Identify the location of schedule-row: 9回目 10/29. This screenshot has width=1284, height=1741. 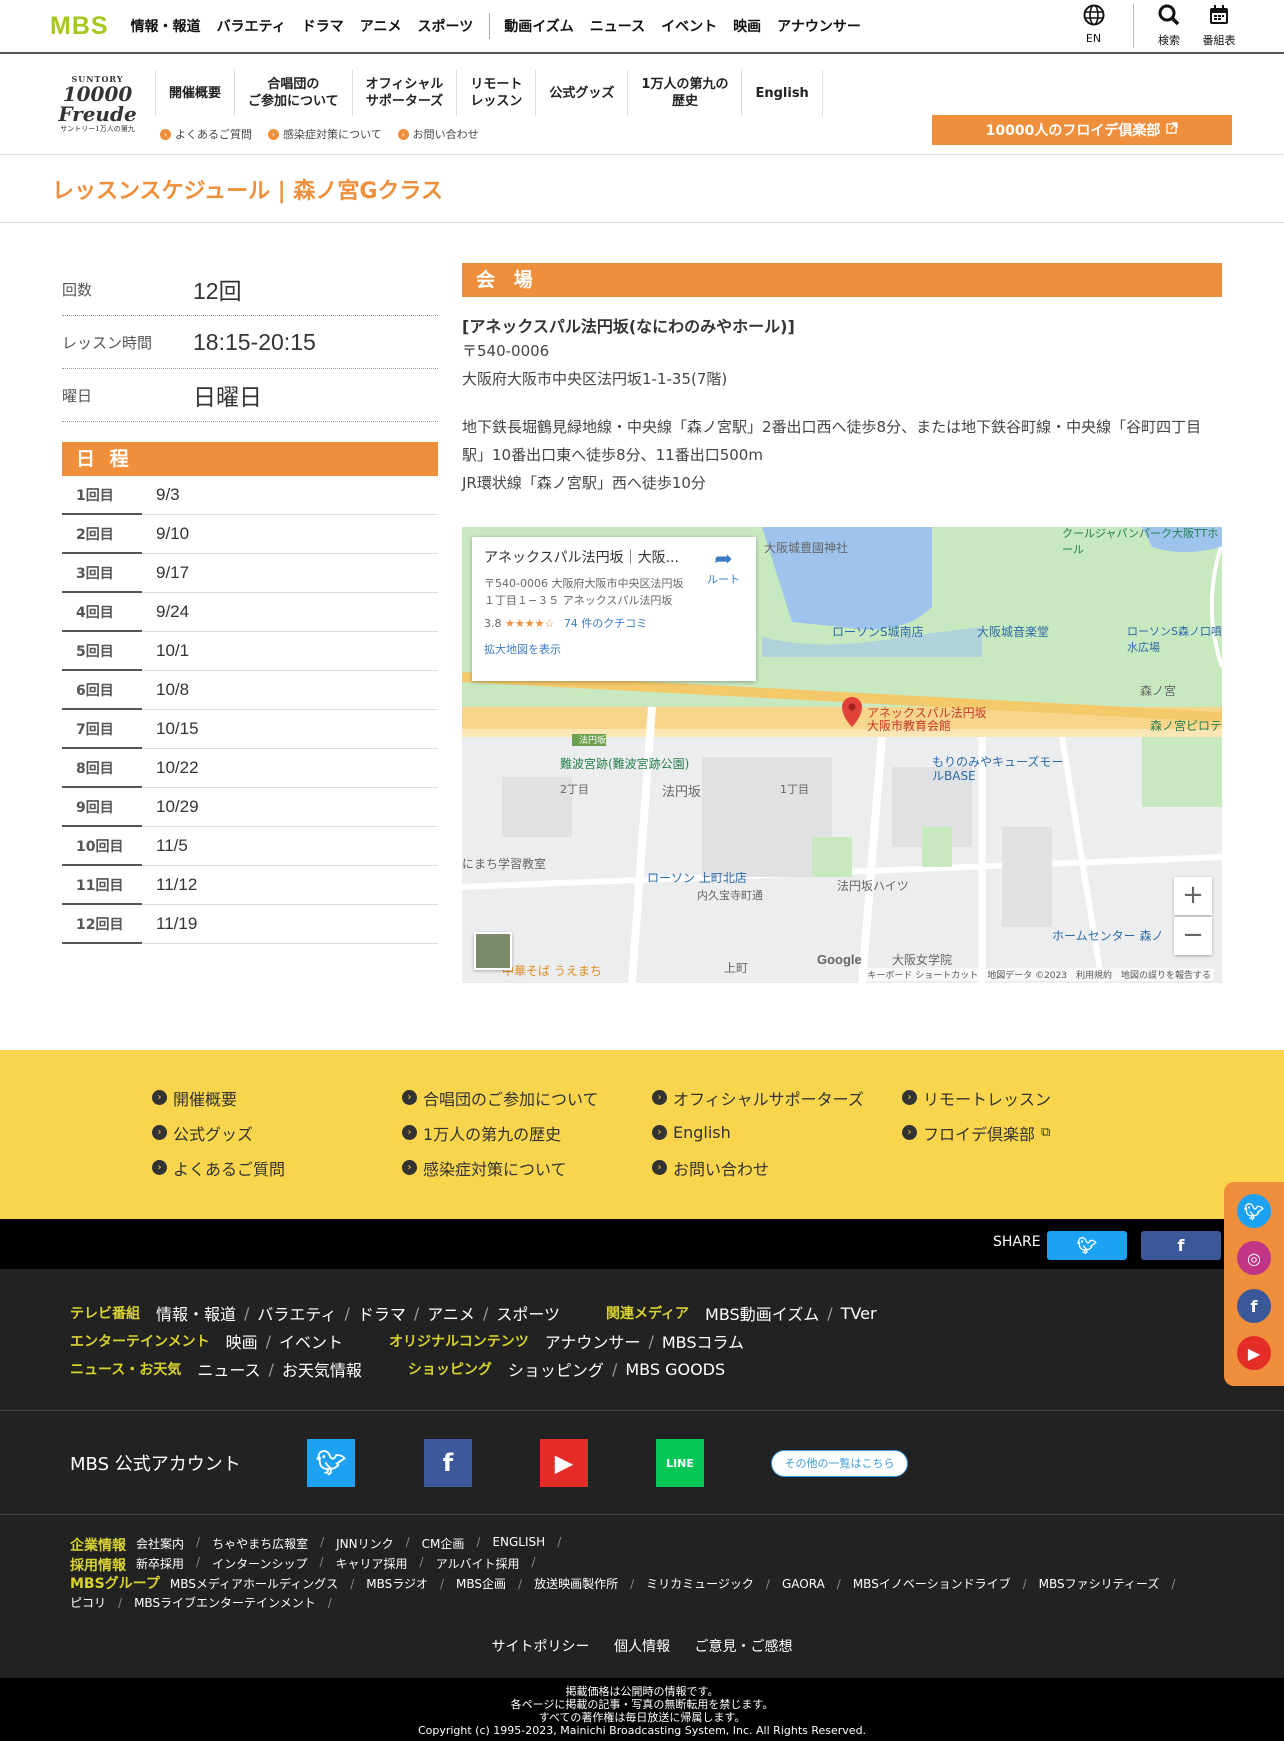
(250, 807).